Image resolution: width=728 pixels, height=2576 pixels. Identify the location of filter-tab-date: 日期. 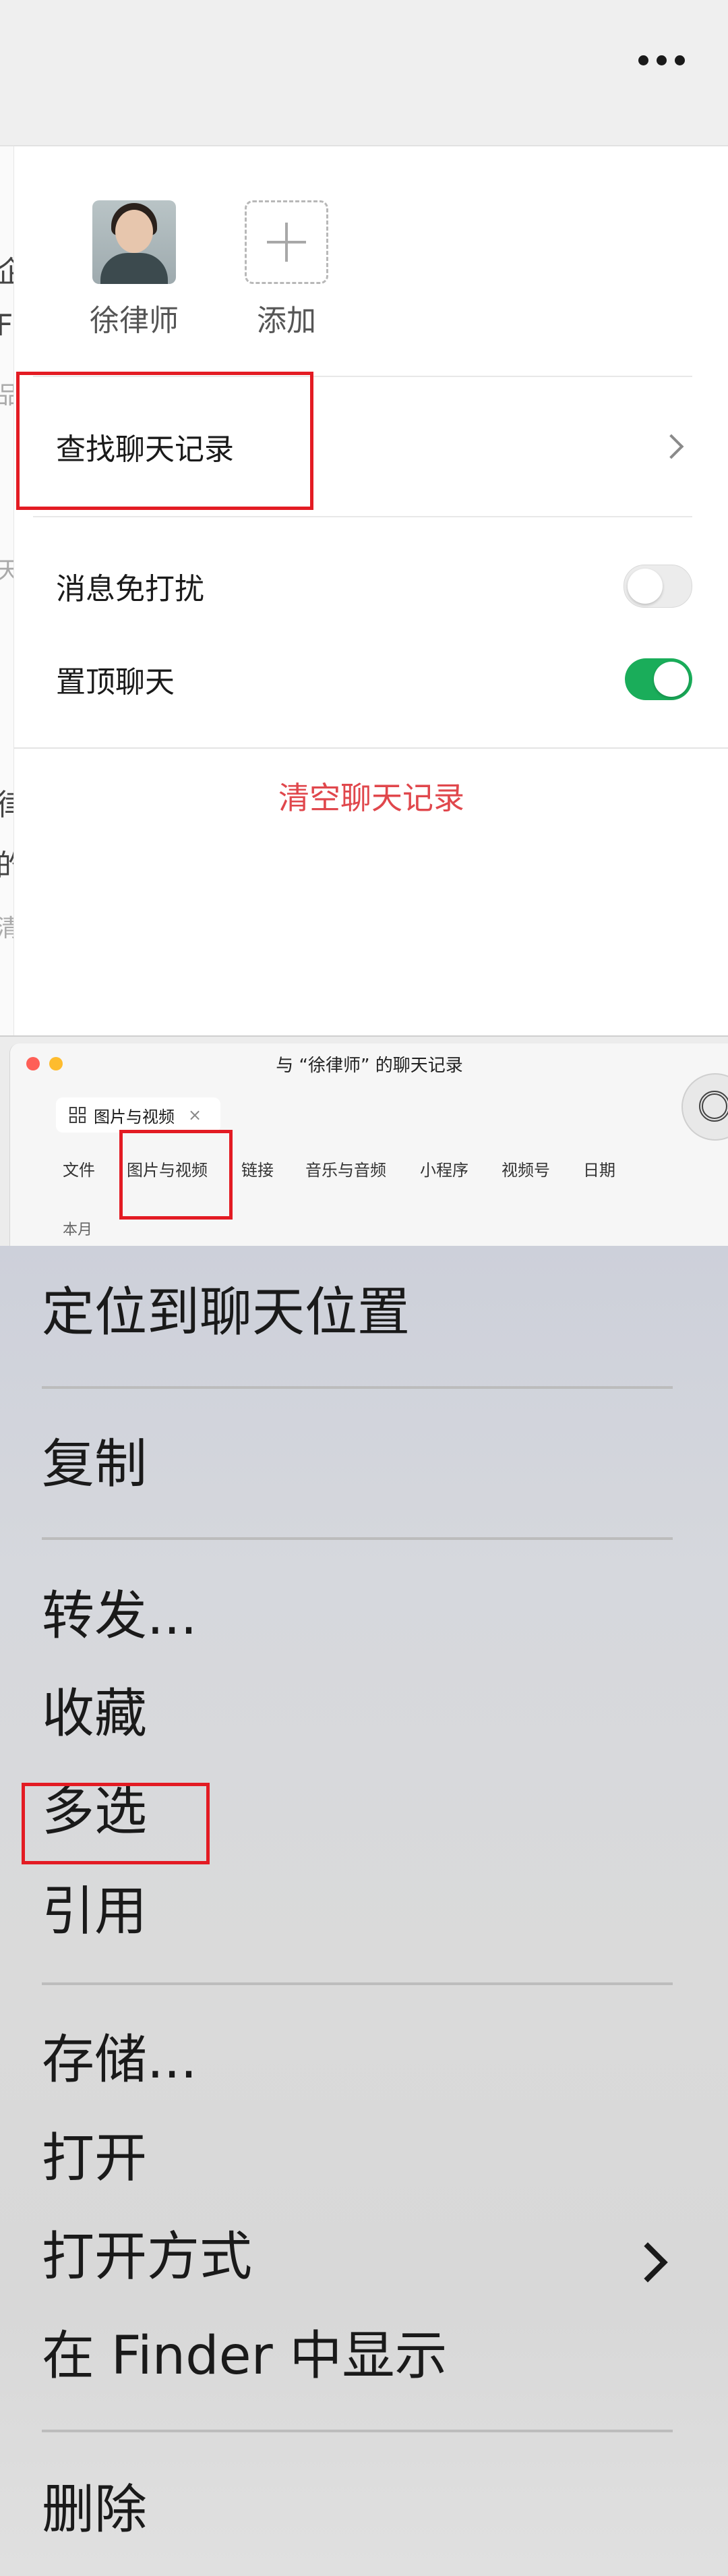
(610, 1168).